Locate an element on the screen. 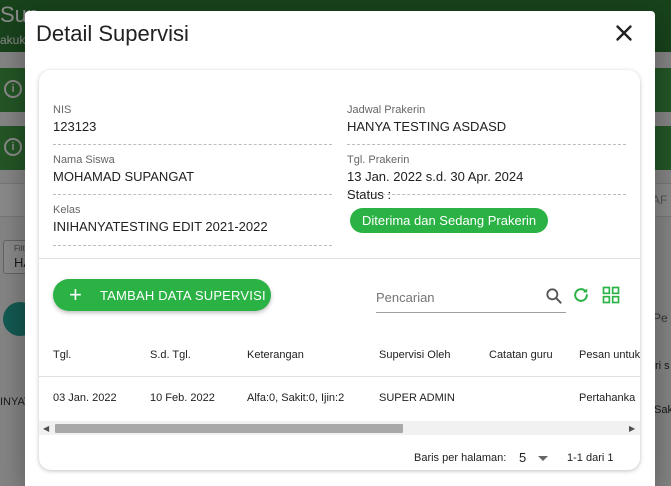 The width and height of the screenshot is (671, 486). scrollbar-thumb is located at coordinates (229, 428).